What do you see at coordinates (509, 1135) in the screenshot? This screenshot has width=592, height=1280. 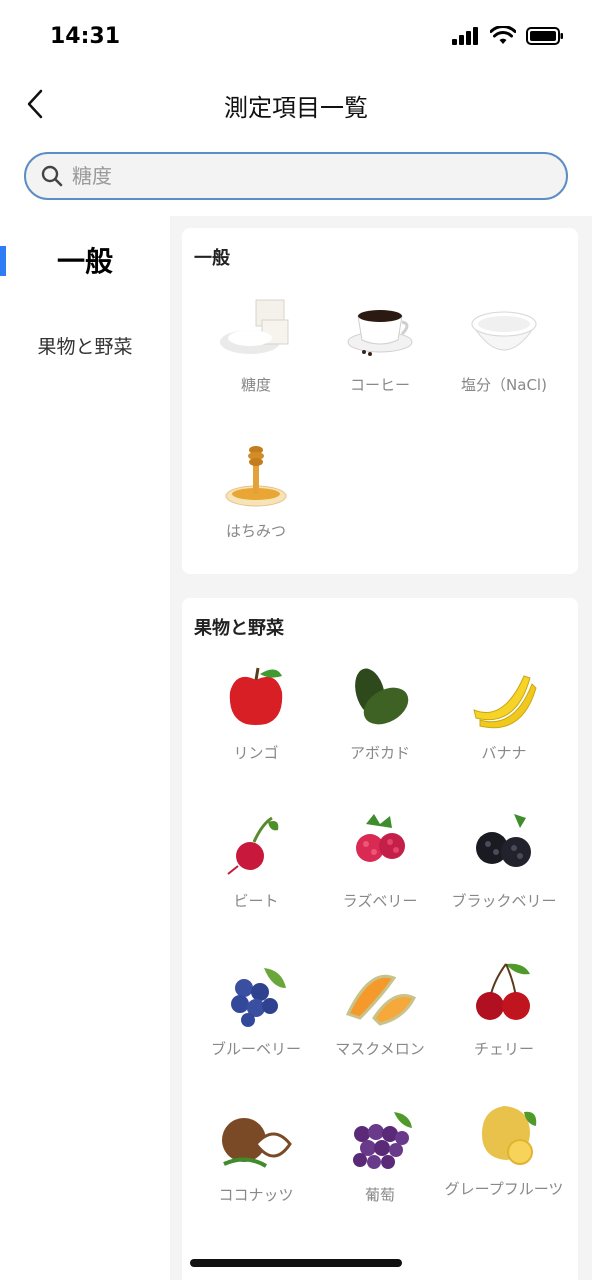 I see `grapefruit-icon` at bounding box center [509, 1135].